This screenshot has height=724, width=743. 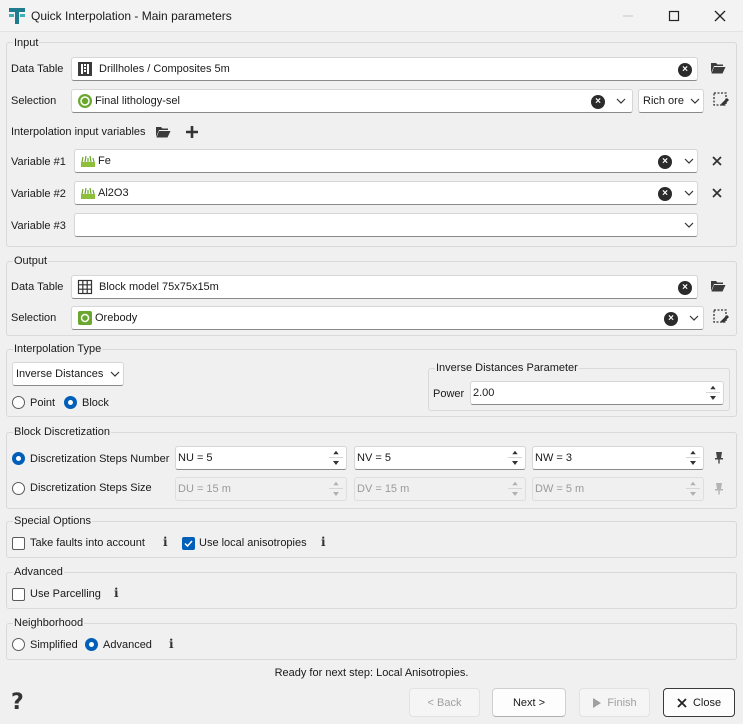 I want to click on interpolation-variables-label: Interpolation input variables, so click(x=78, y=132).